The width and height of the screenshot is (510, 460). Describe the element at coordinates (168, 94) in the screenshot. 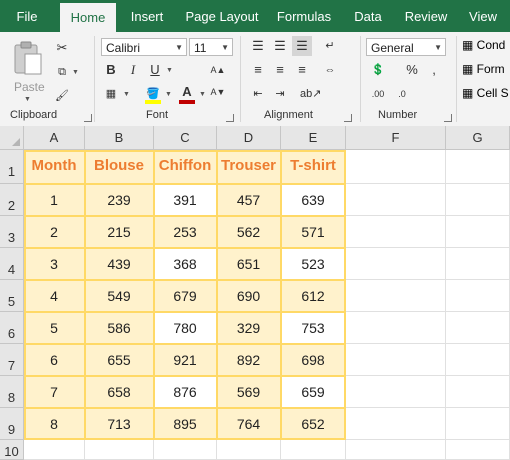

I see `fill-color-dropdown-icon: ▼` at that location.